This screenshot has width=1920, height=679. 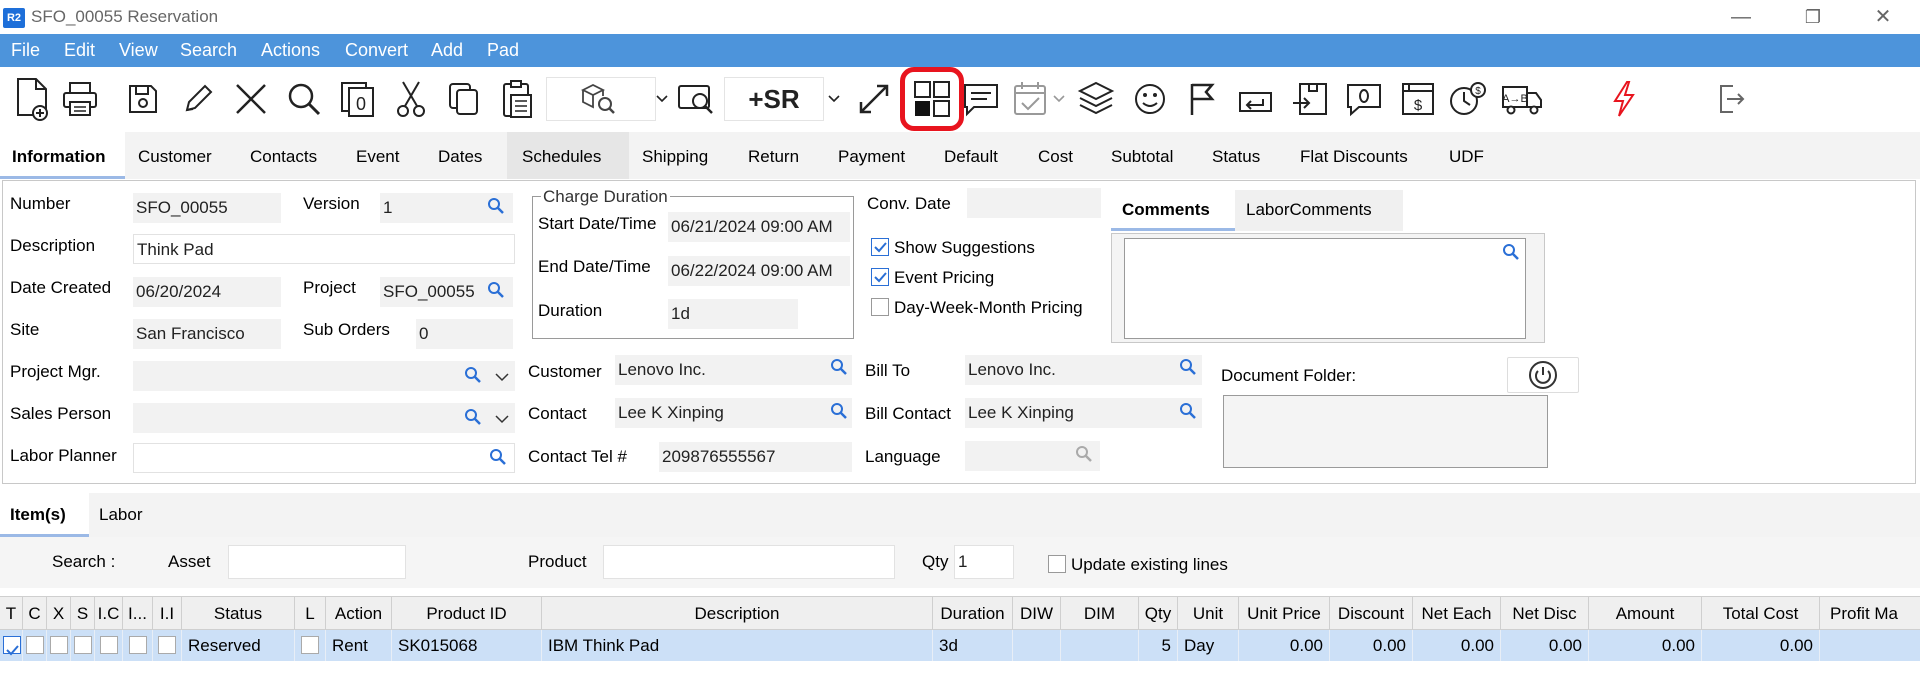 What do you see at coordinates (317, 562) in the screenshot?
I see `asset-input` at bounding box center [317, 562].